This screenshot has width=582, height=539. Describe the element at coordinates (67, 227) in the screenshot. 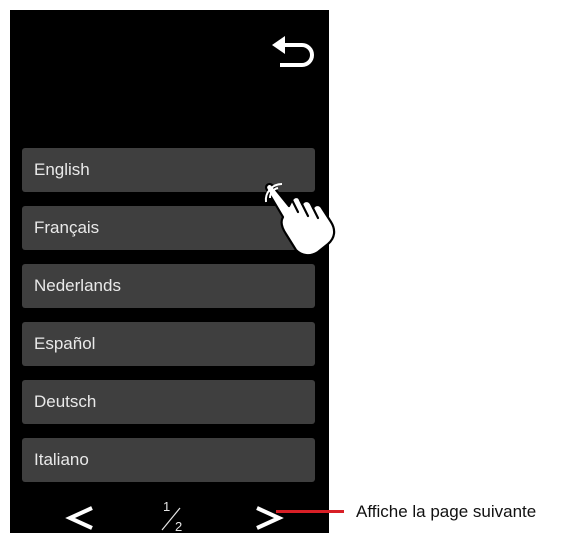

I see `language-label: Français` at that location.